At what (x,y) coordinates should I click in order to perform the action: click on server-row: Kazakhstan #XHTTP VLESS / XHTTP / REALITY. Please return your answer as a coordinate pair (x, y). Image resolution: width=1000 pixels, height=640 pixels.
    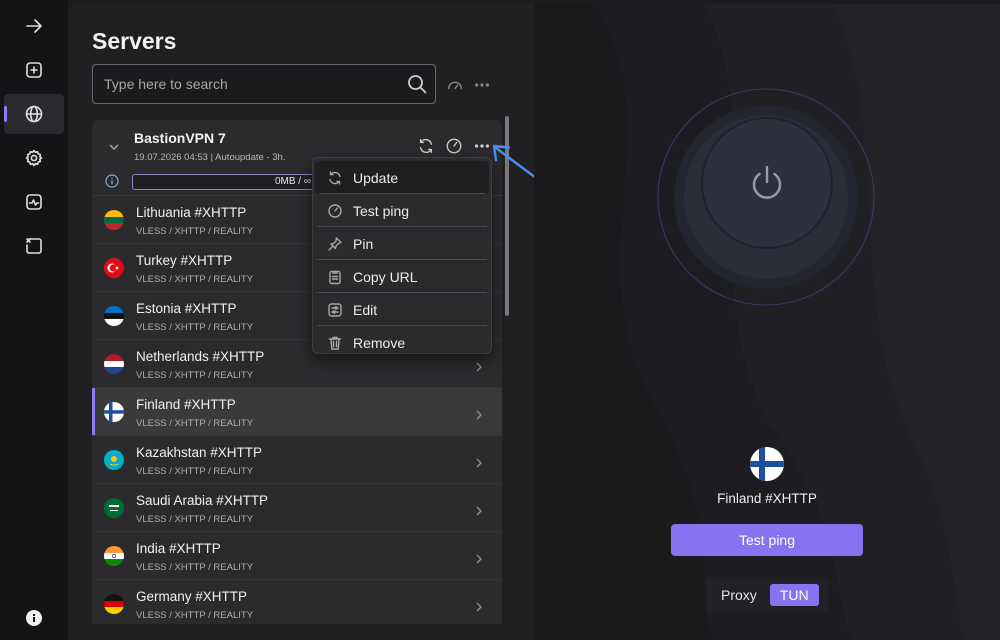
    Looking at the image, I should click on (297, 460).